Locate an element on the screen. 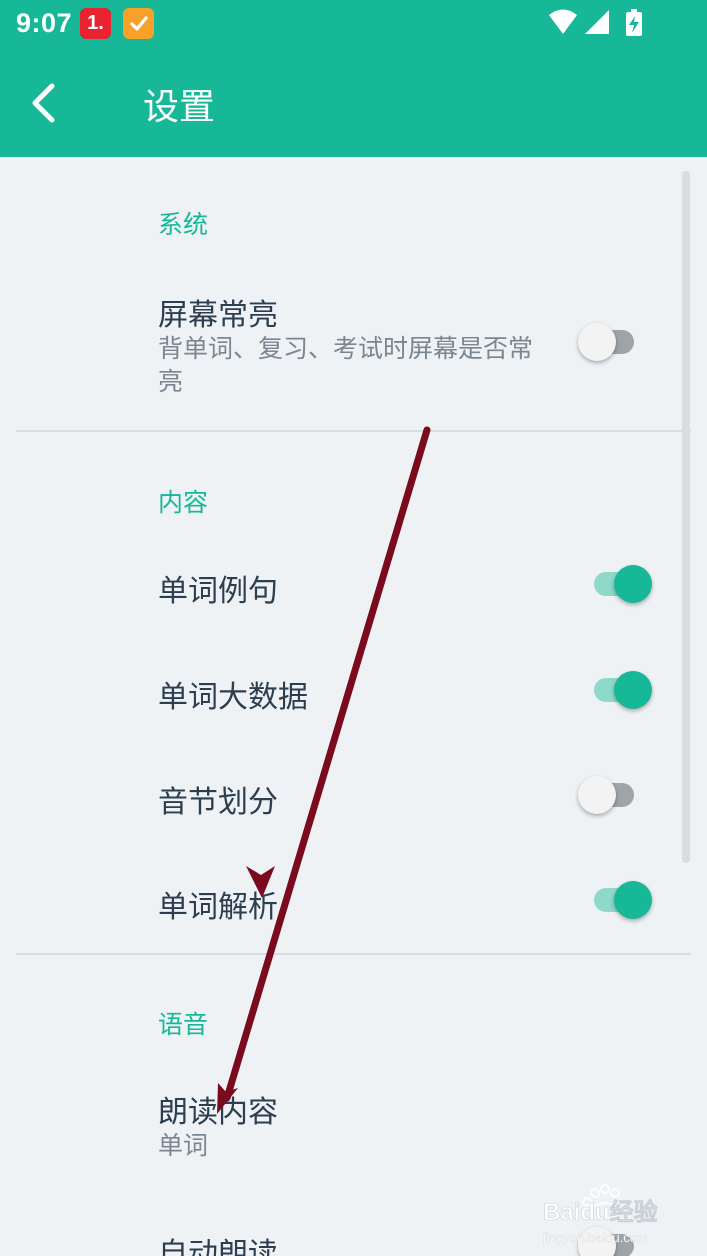 Image resolution: width=707 pixels, height=1256 pixels. signal-icon is located at coordinates (597, 22).